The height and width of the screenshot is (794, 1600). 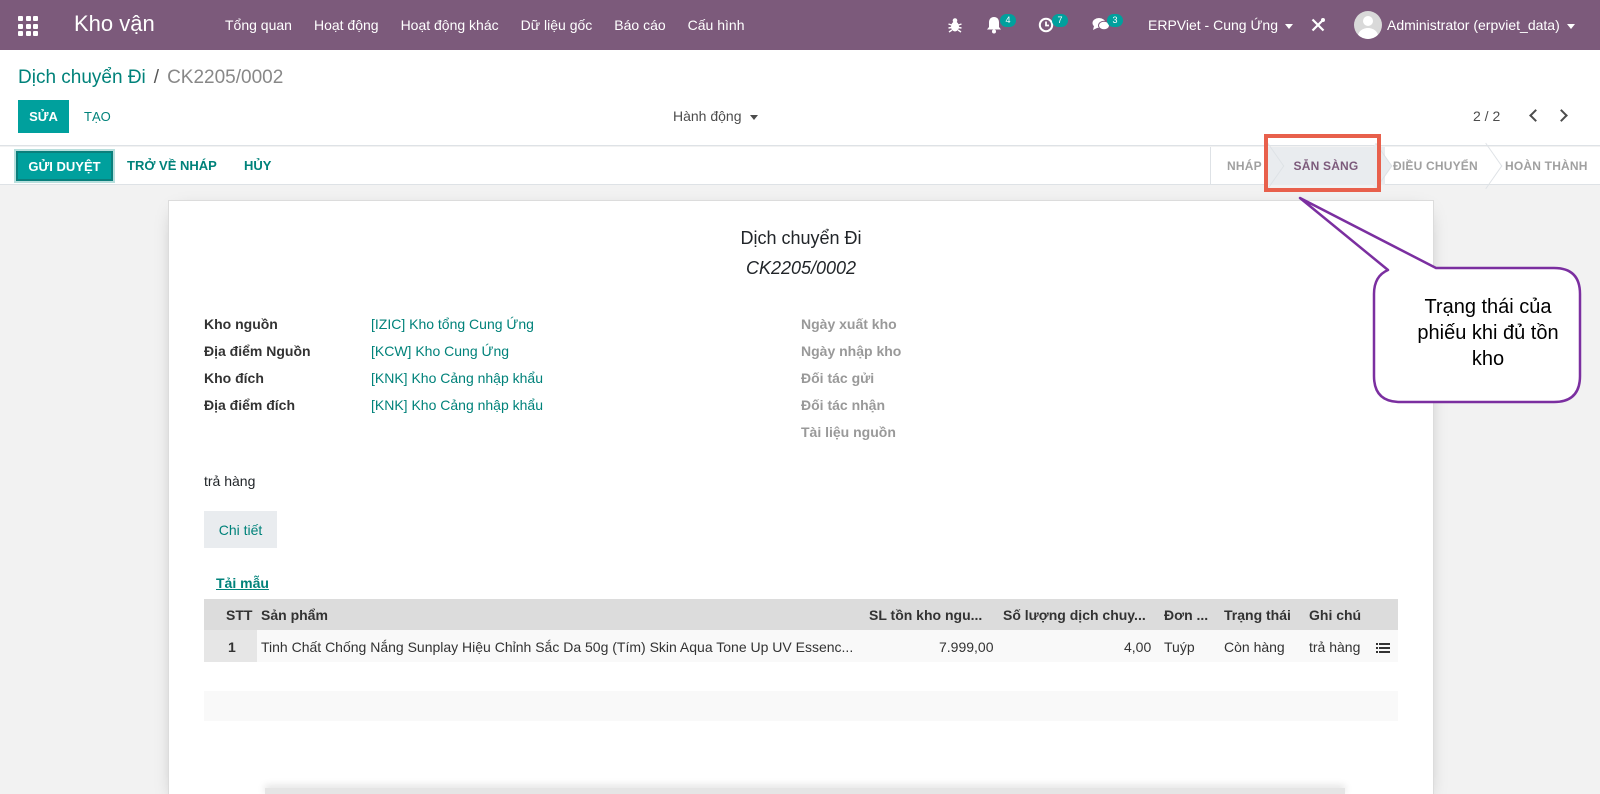 What do you see at coordinates (172, 165) in the screenshot?
I see `back-to-draft-button: TRỞ VỀ NHÁP` at bounding box center [172, 165].